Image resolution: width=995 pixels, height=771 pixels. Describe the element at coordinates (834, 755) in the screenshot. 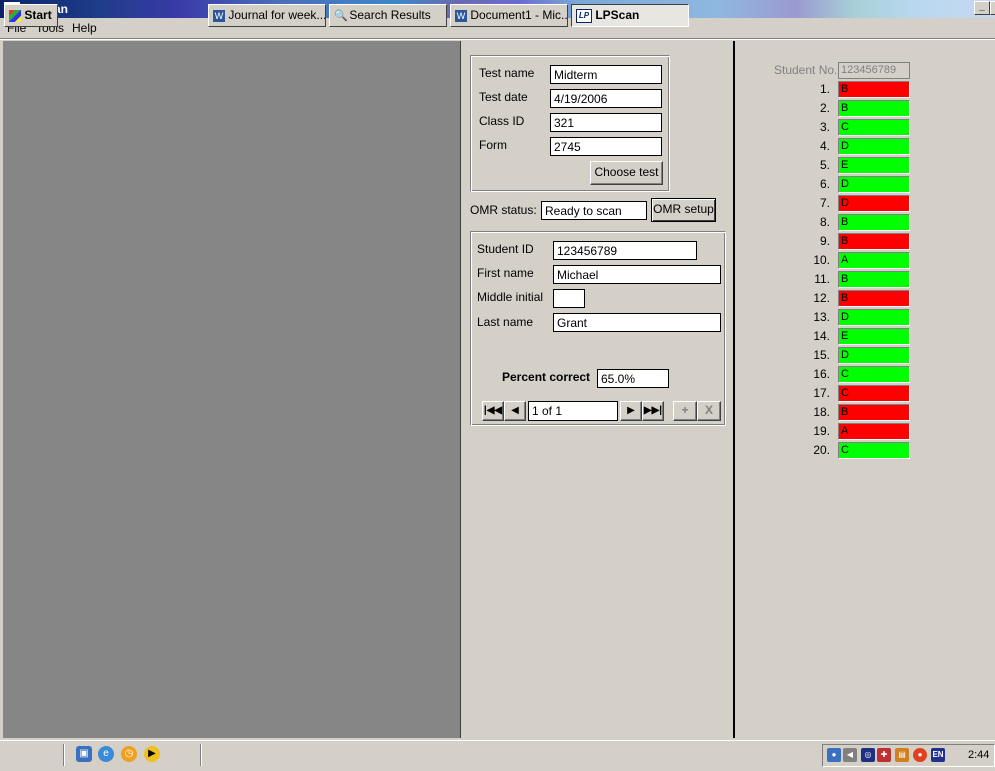

I see `network-icon: ●` at that location.